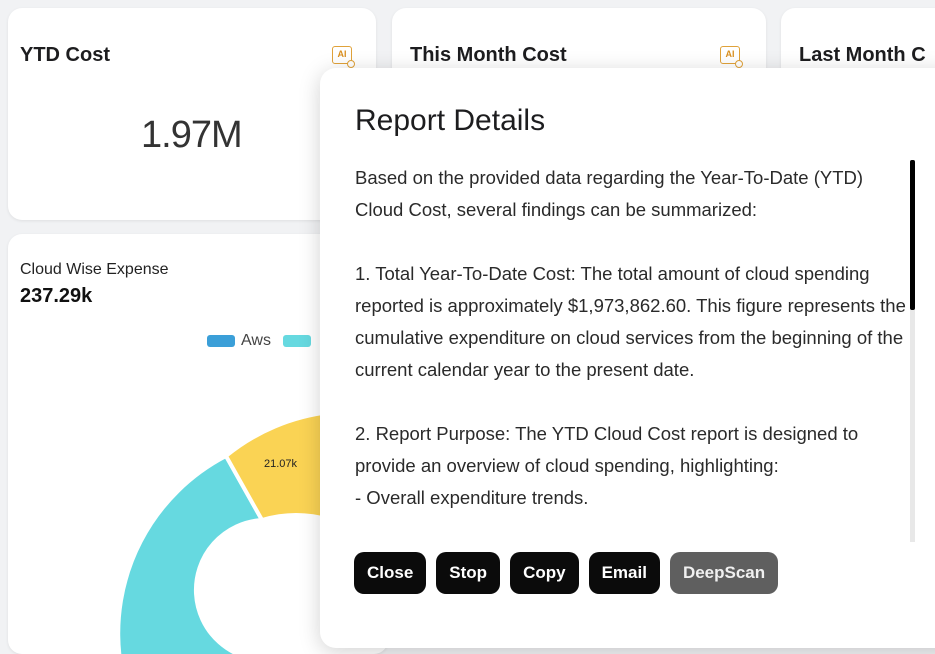 This screenshot has width=935, height=654. Describe the element at coordinates (488, 55) in the screenshot. I see `this-month-cost-title: This Month Cost` at that location.